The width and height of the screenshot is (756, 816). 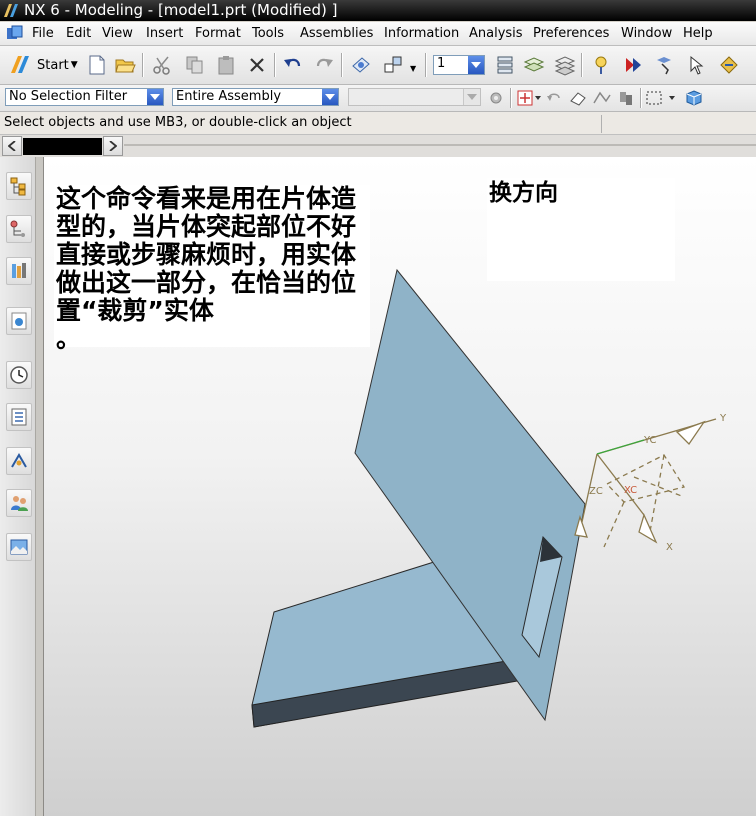 I want to click on play-animation-button, so click(x=633, y=65).